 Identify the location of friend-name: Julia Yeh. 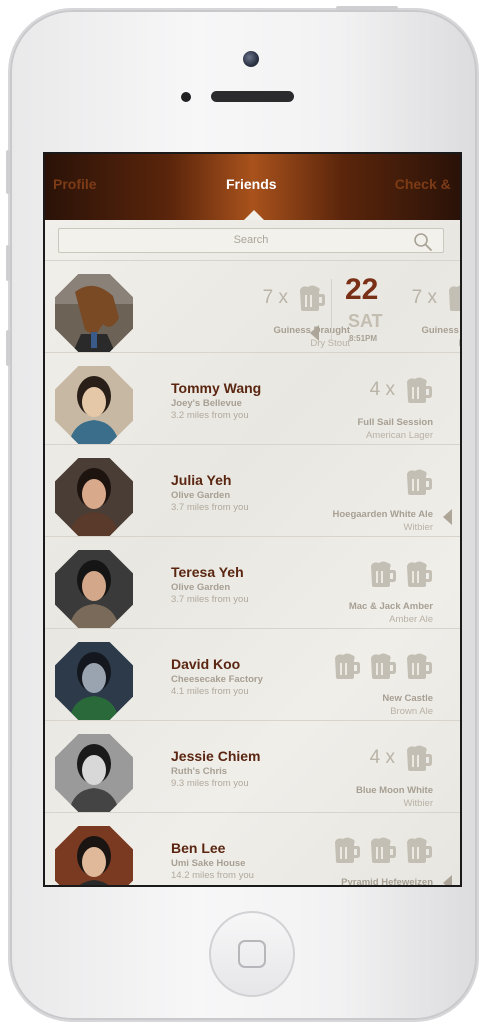
(201, 480).